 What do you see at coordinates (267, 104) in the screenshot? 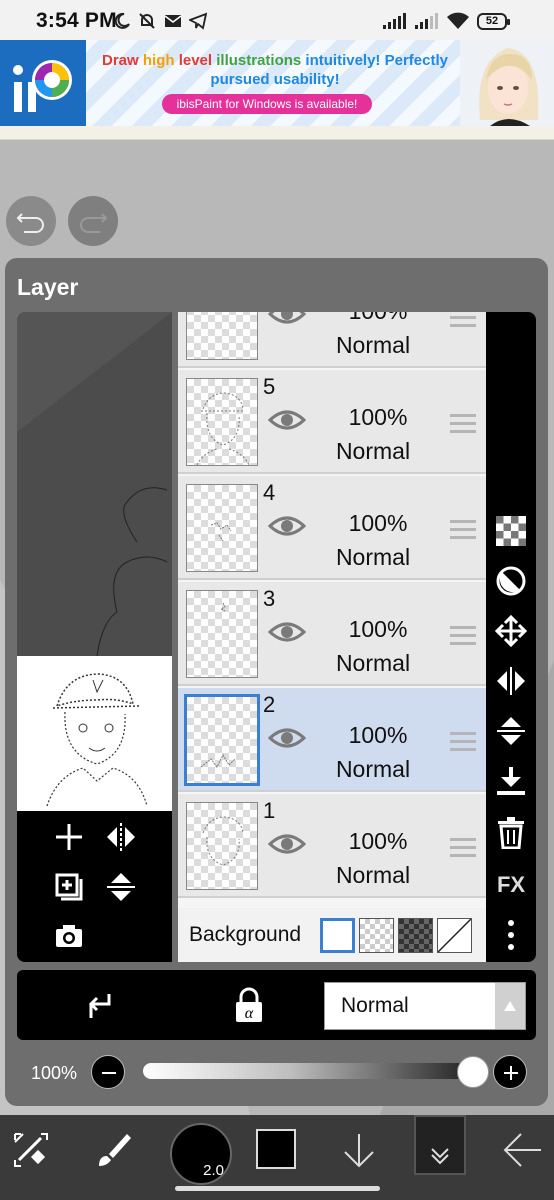
I see `ad-pill: ibisPaint for Windows is available!` at bounding box center [267, 104].